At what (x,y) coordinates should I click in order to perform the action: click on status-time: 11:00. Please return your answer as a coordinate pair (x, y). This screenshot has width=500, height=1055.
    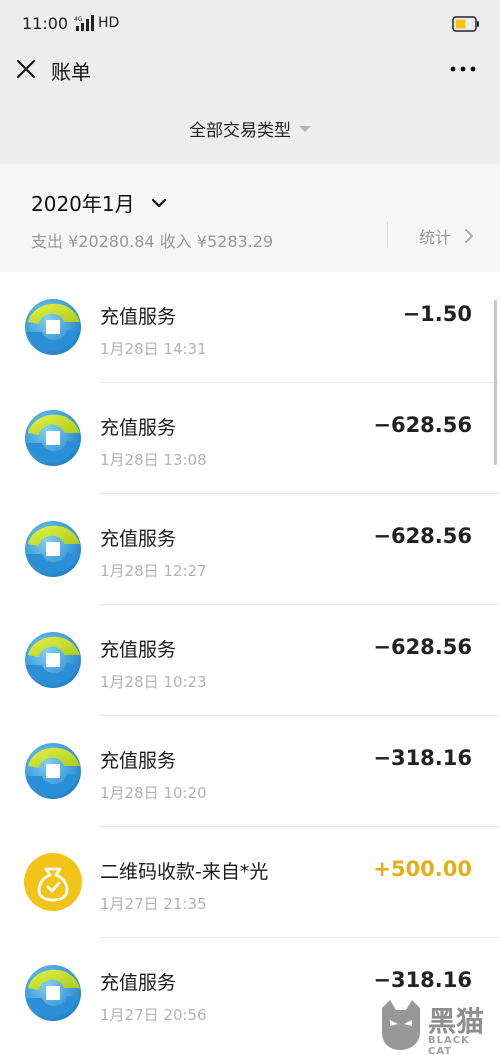
    Looking at the image, I should click on (45, 23).